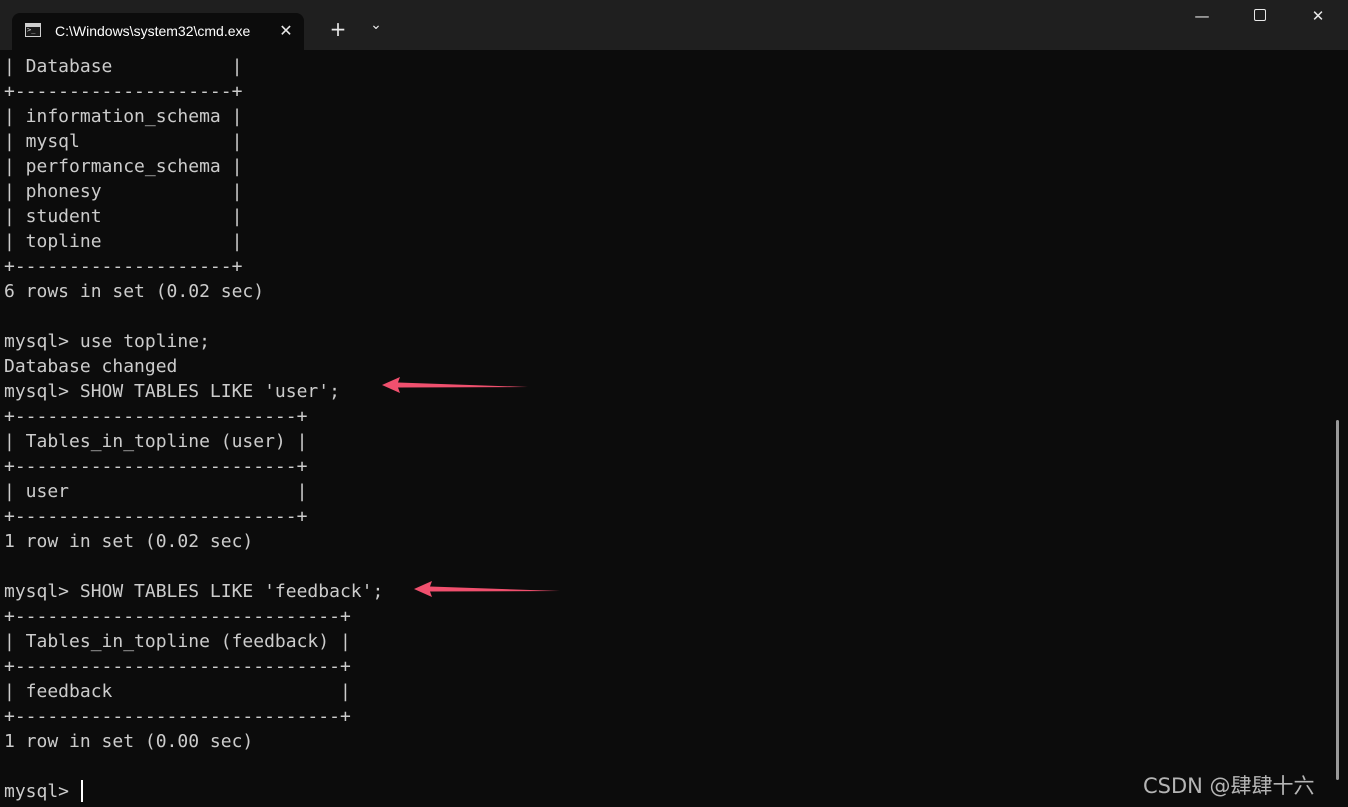 Image resolution: width=1348 pixels, height=807 pixels. What do you see at coordinates (177, 641) in the screenshot?
I see `terminal-line: | Tables_in_topline (feedback) |` at bounding box center [177, 641].